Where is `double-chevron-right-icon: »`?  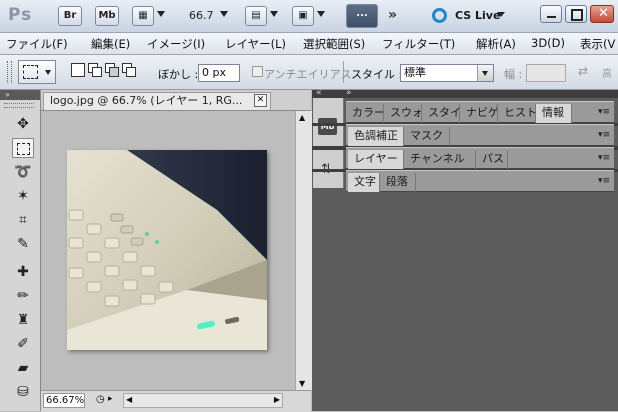 double-chevron-right-icon: » is located at coordinates (392, 15).